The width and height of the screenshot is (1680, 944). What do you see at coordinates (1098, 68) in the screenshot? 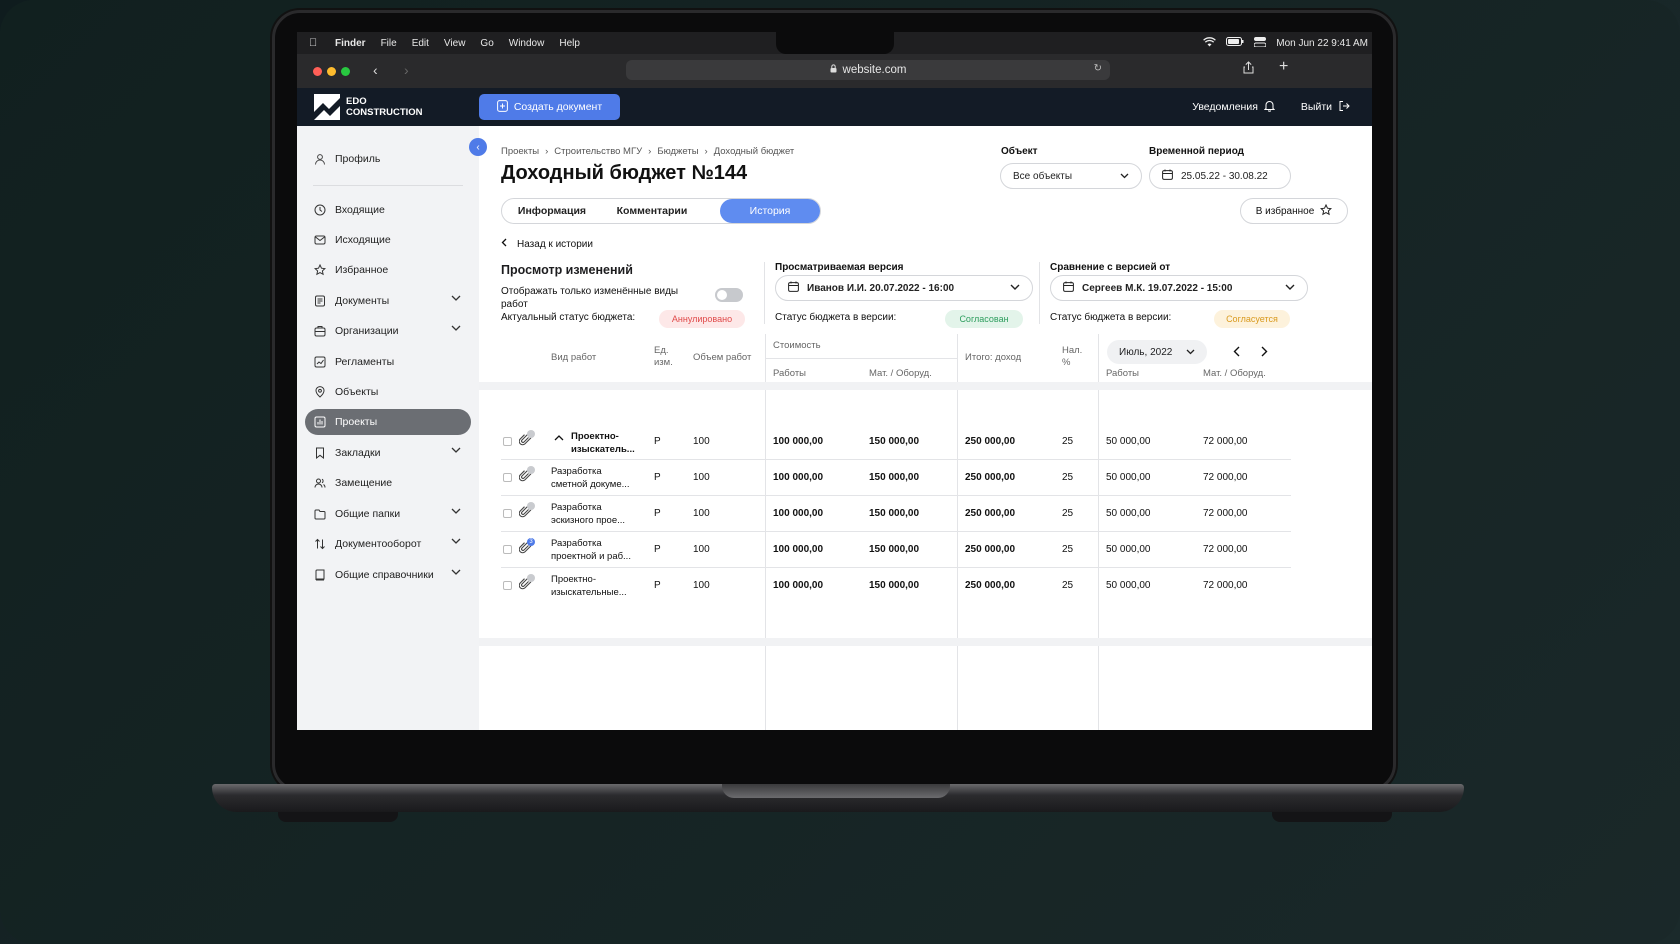
I see `reload-icon: ↻` at bounding box center [1098, 68].